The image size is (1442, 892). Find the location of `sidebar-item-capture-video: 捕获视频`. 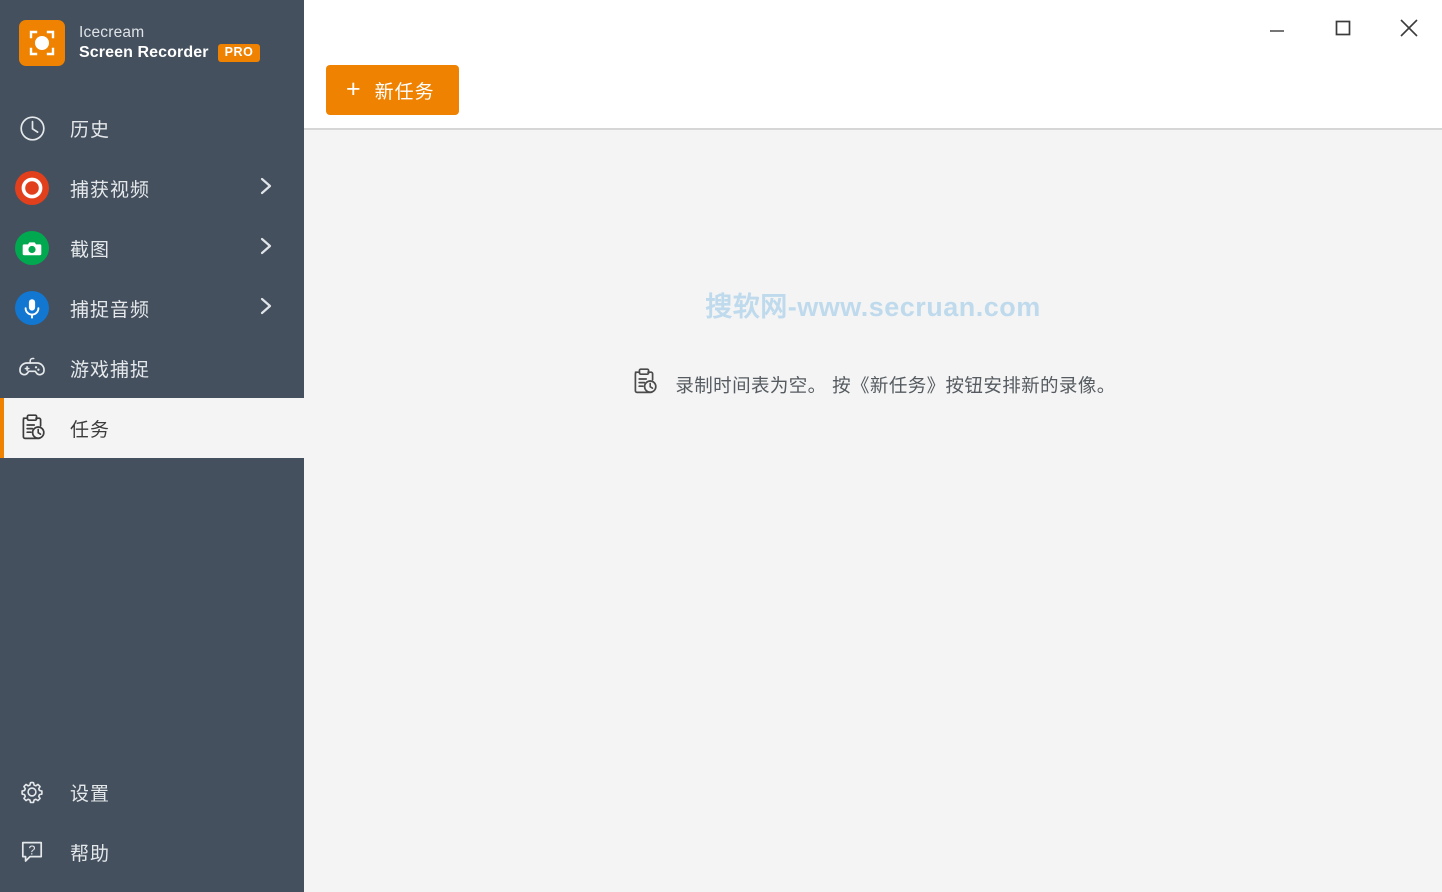

sidebar-item-capture-video: 捕获视频 is located at coordinates (152, 188).